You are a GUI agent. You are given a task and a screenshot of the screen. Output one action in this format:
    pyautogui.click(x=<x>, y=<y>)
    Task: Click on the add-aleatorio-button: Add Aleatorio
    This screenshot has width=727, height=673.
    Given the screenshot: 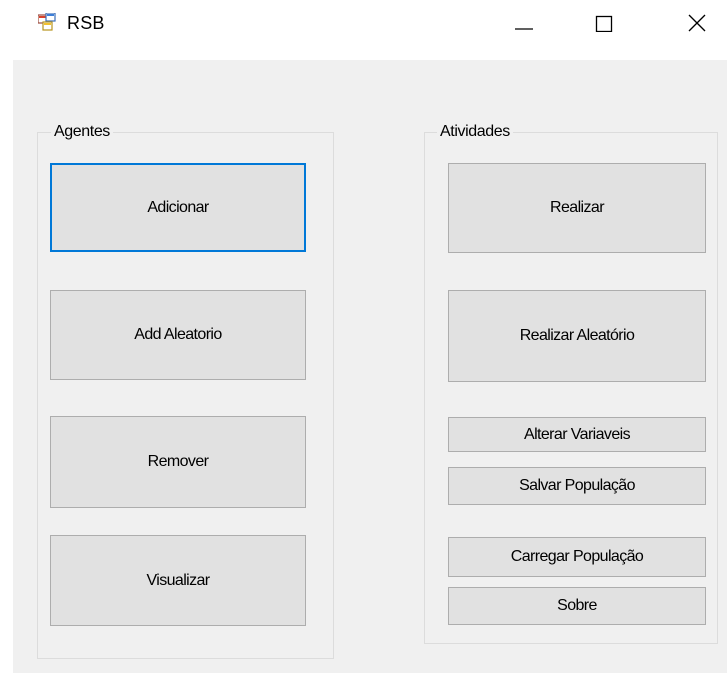 What is the action you would take?
    pyautogui.click(x=178, y=335)
    